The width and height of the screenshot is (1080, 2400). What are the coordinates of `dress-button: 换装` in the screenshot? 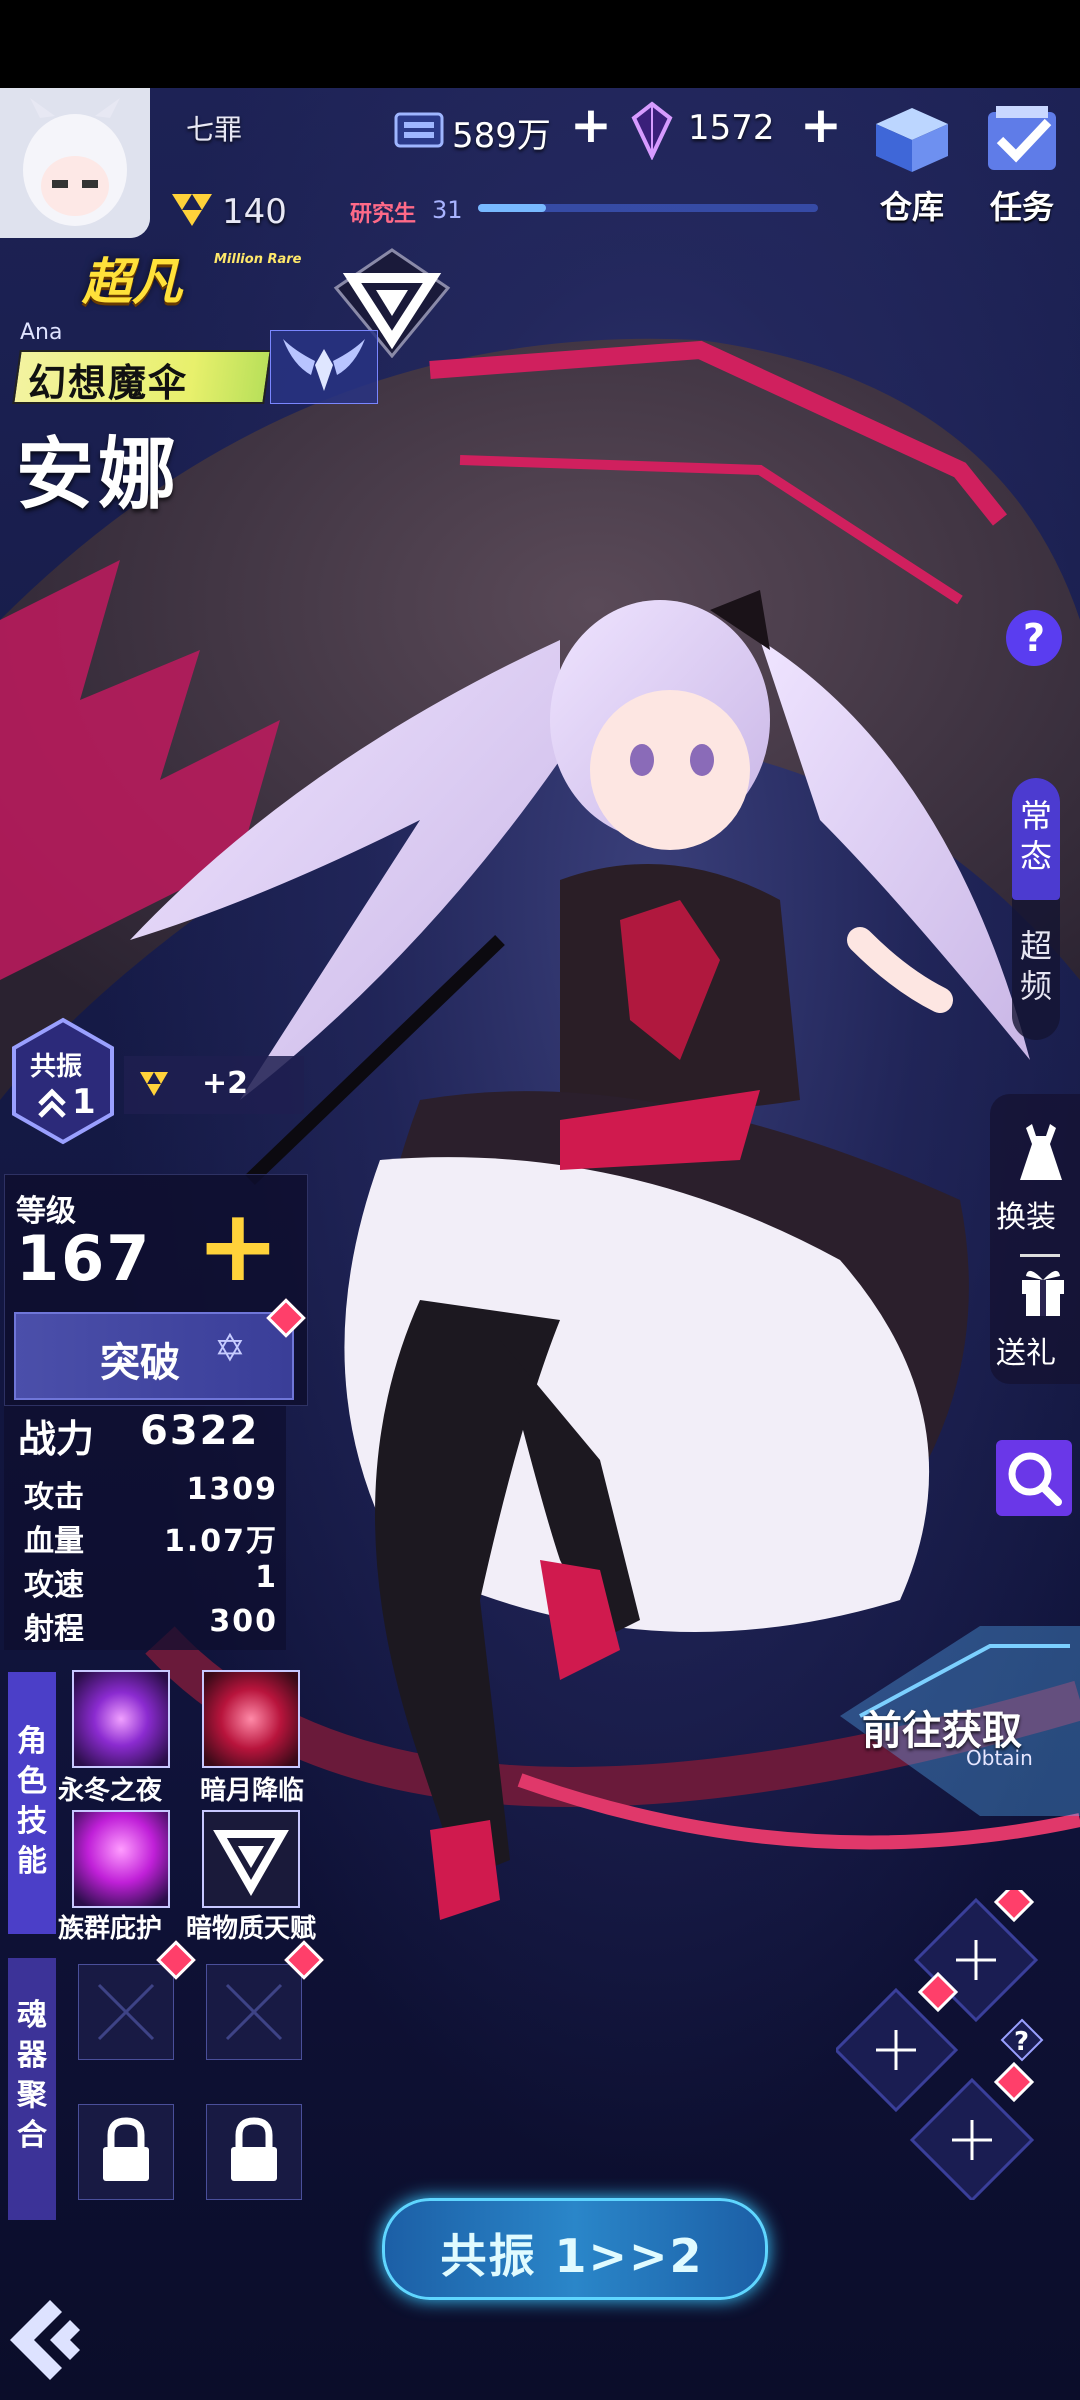 It's located at (1026, 1214).